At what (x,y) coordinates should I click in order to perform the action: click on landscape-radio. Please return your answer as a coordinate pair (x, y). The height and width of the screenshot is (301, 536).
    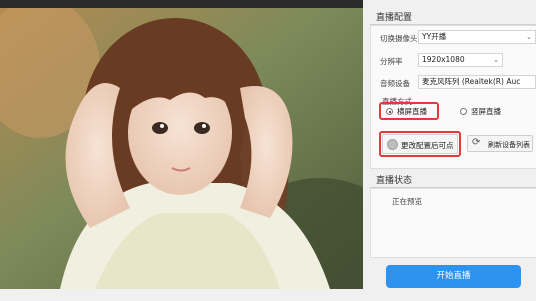
    Looking at the image, I should click on (389, 111).